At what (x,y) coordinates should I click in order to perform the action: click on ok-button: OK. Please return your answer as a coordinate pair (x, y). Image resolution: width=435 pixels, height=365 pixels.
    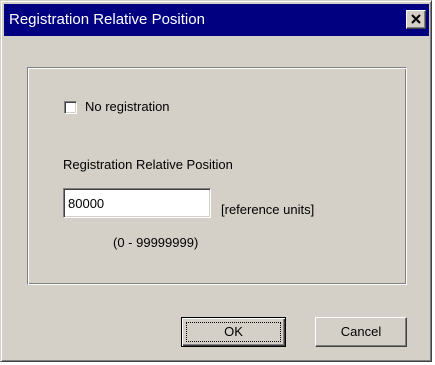
    Looking at the image, I should click on (233, 332).